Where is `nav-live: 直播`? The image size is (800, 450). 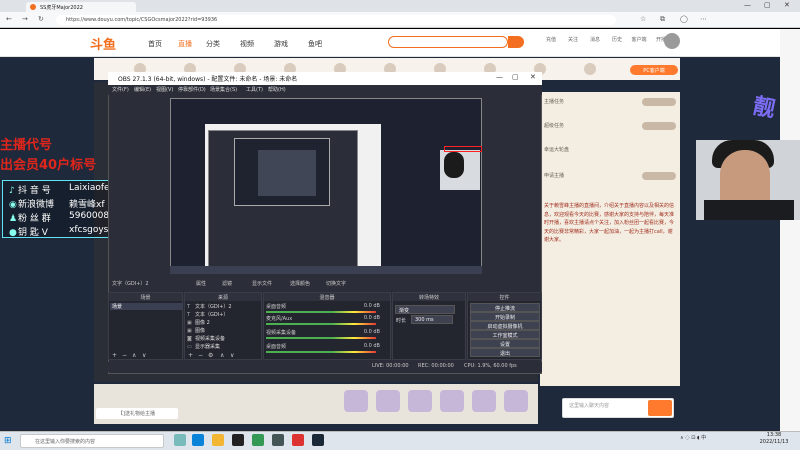 nav-live: 直播 is located at coordinates (185, 44).